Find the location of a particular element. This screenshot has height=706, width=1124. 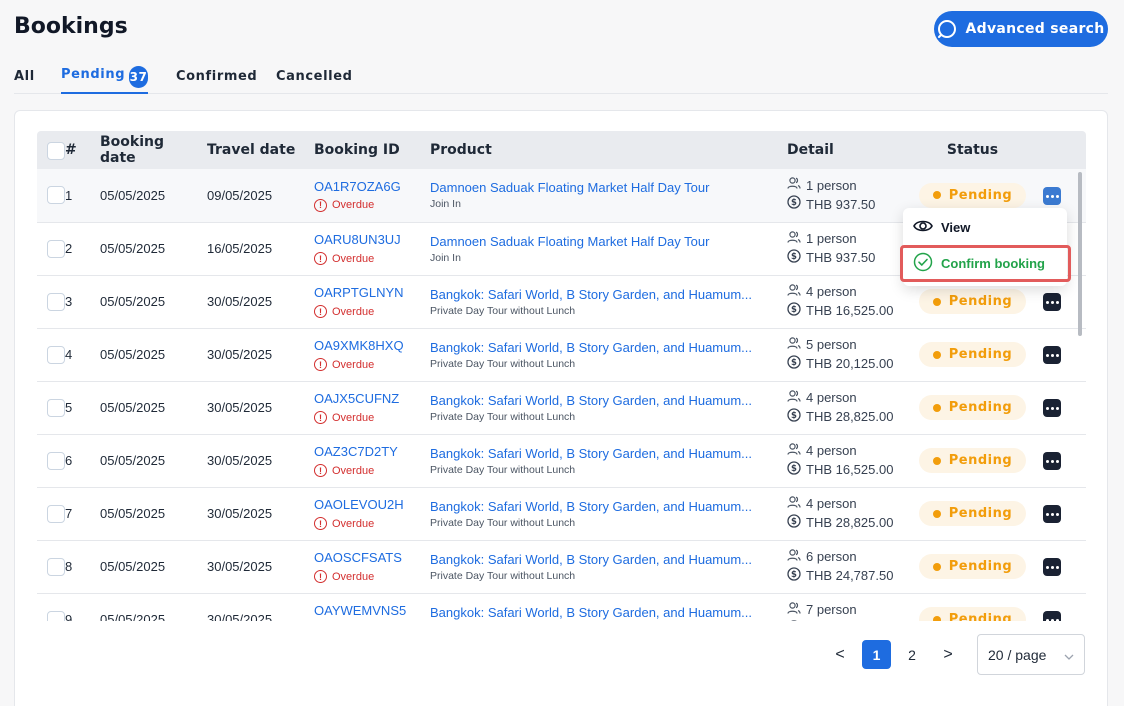

person-count-label: 5 person is located at coordinates (831, 344).